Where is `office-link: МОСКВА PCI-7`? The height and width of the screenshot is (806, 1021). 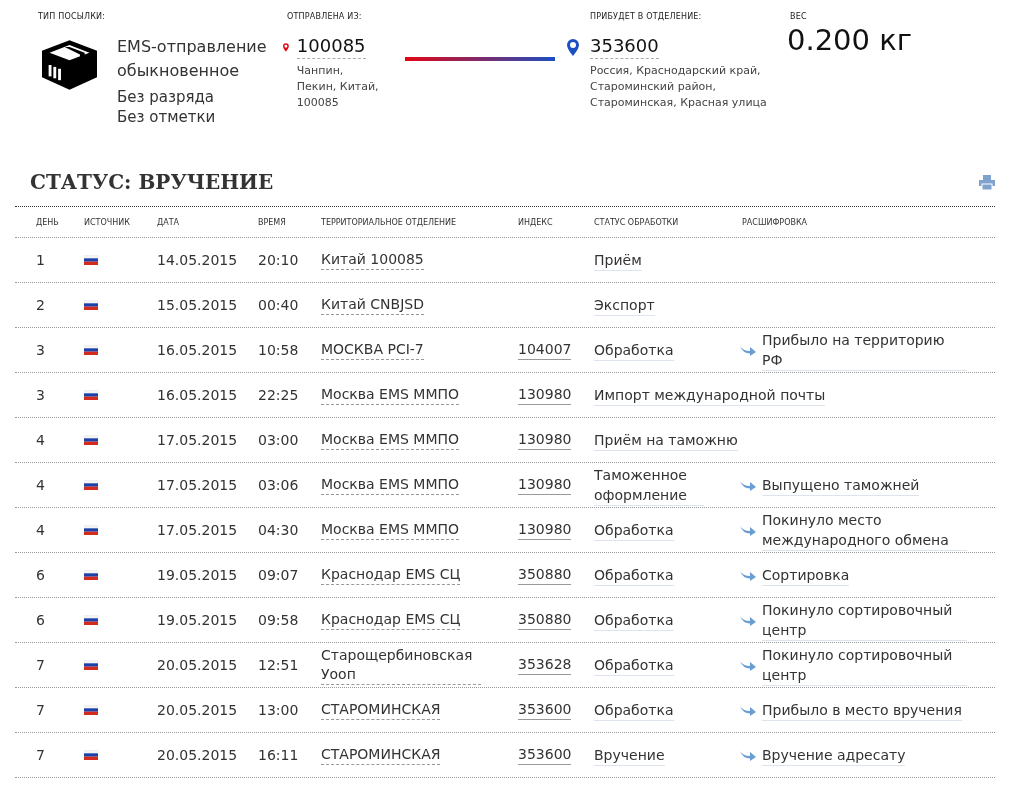 office-link: МОСКВА PCI-7 is located at coordinates (372, 350).